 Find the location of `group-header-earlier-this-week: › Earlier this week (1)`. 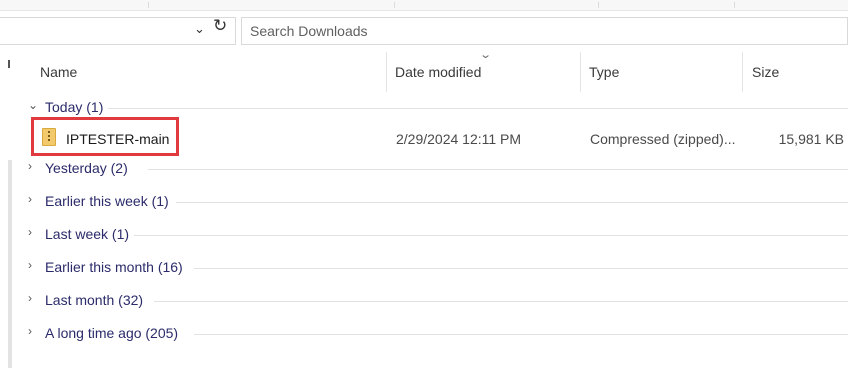

group-header-earlier-this-week: › Earlier this week (1) is located at coordinates (438, 202).